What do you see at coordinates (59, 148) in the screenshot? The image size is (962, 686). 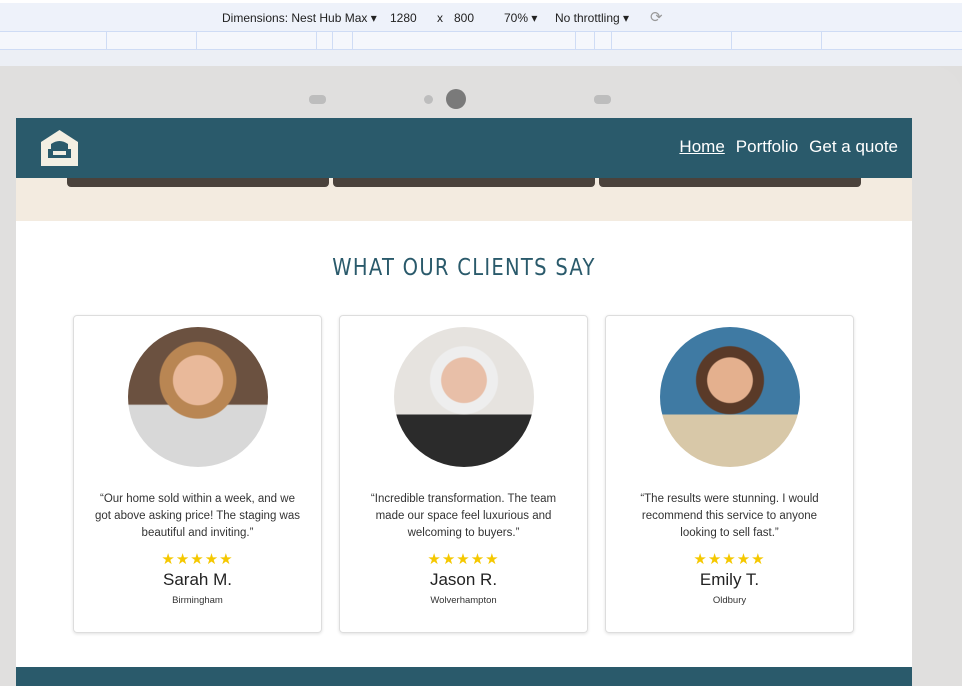 I see `armchair-logo-icon` at bounding box center [59, 148].